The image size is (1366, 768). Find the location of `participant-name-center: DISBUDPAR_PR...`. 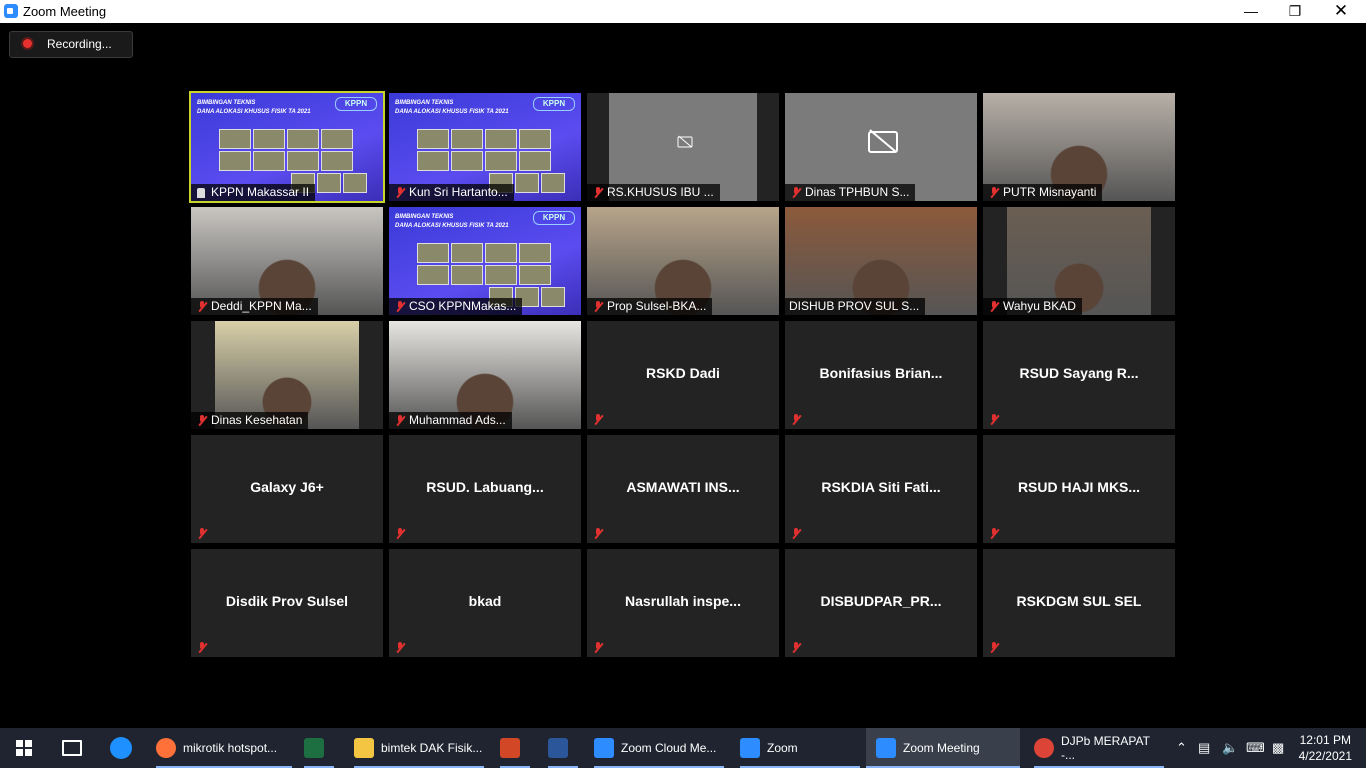

participant-name-center: DISBUDPAR_PR... is located at coordinates (881, 601).